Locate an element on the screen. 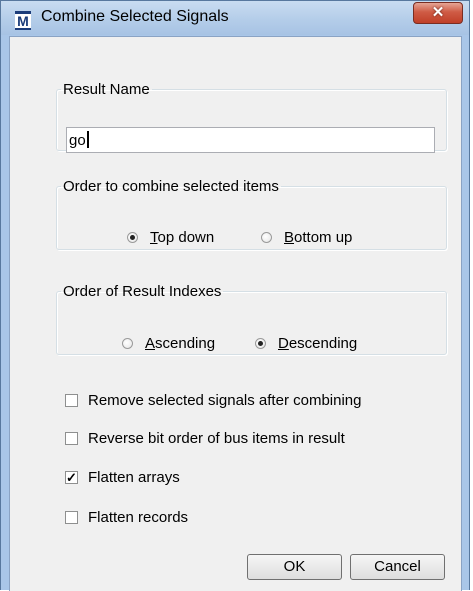 The height and width of the screenshot is (591, 473). close-button: ✕ is located at coordinates (438, 13).